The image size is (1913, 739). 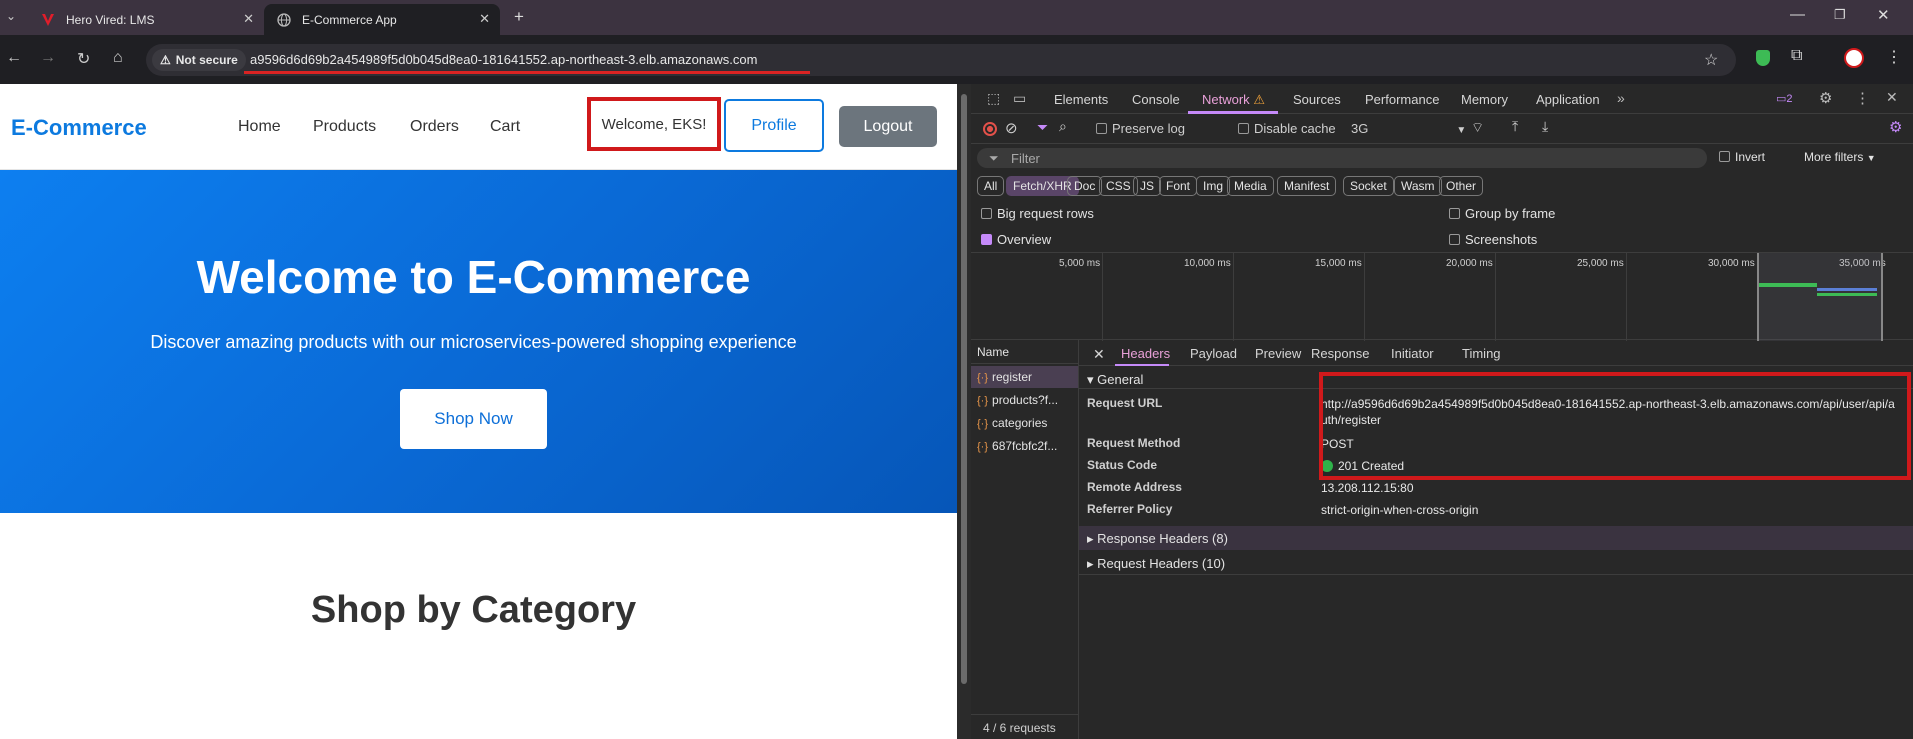 What do you see at coordinates (1481, 353) in the screenshot?
I see `details-tab-timing: Timing` at bounding box center [1481, 353].